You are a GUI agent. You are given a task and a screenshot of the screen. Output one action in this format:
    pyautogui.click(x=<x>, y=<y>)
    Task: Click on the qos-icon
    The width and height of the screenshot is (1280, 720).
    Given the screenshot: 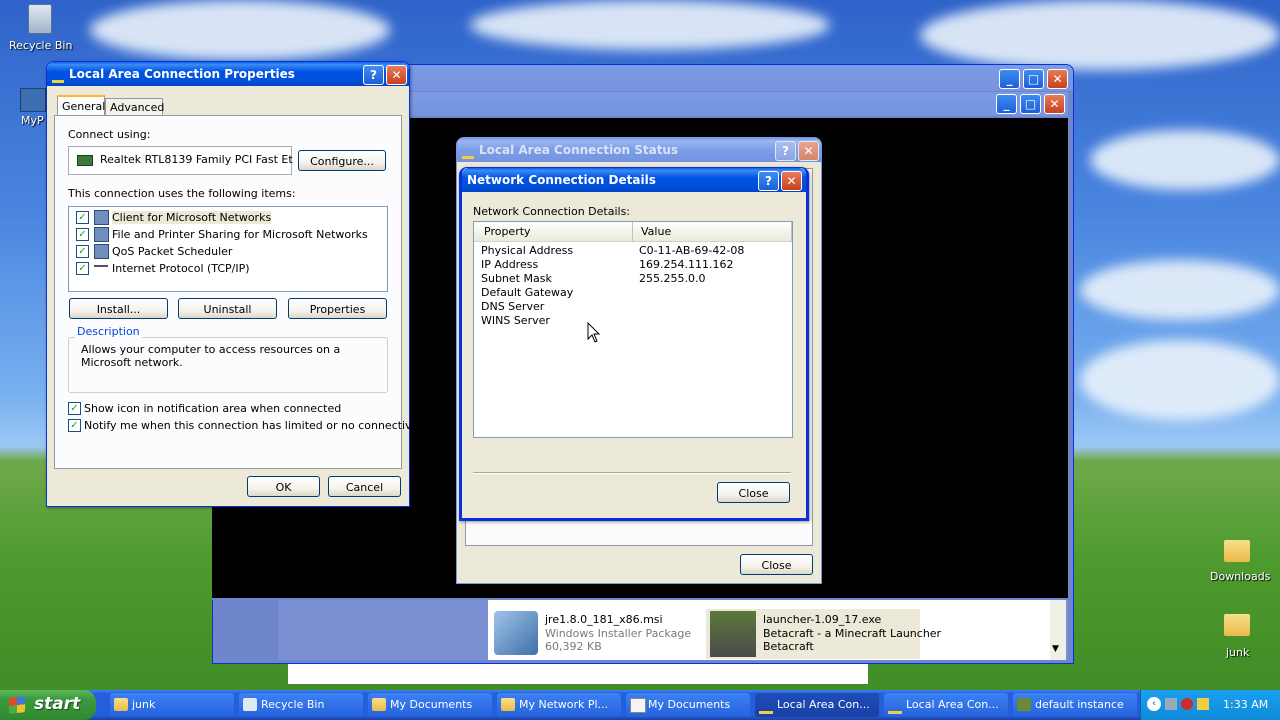 What is the action you would take?
    pyautogui.click(x=101, y=251)
    